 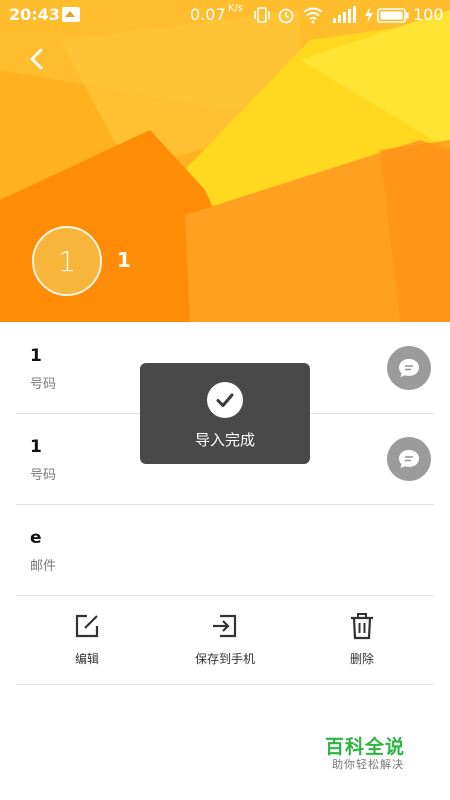 What do you see at coordinates (236, 8) in the screenshot?
I see `network-speed-unit: K/s` at bounding box center [236, 8].